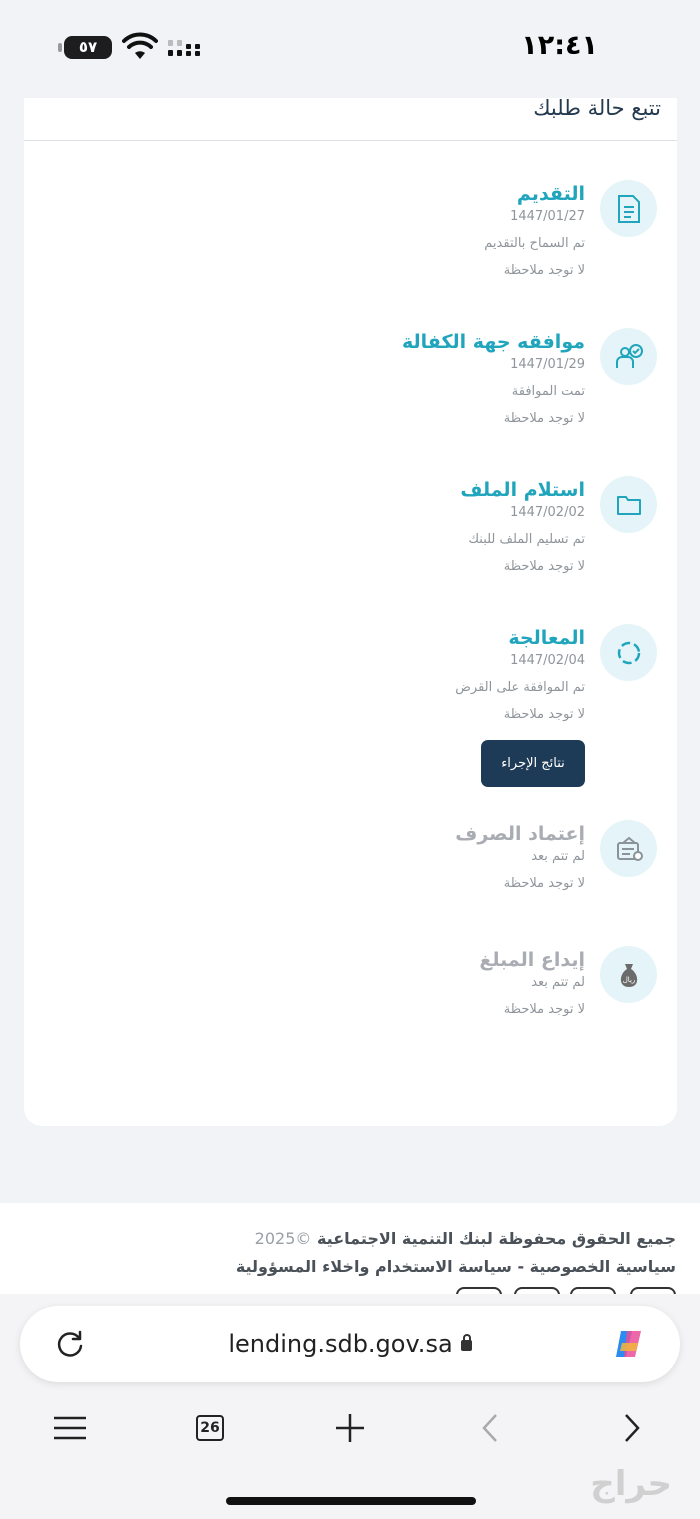  What do you see at coordinates (283, 1238) in the screenshot?
I see `copyright-year: ©2025` at bounding box center [283, 1238].